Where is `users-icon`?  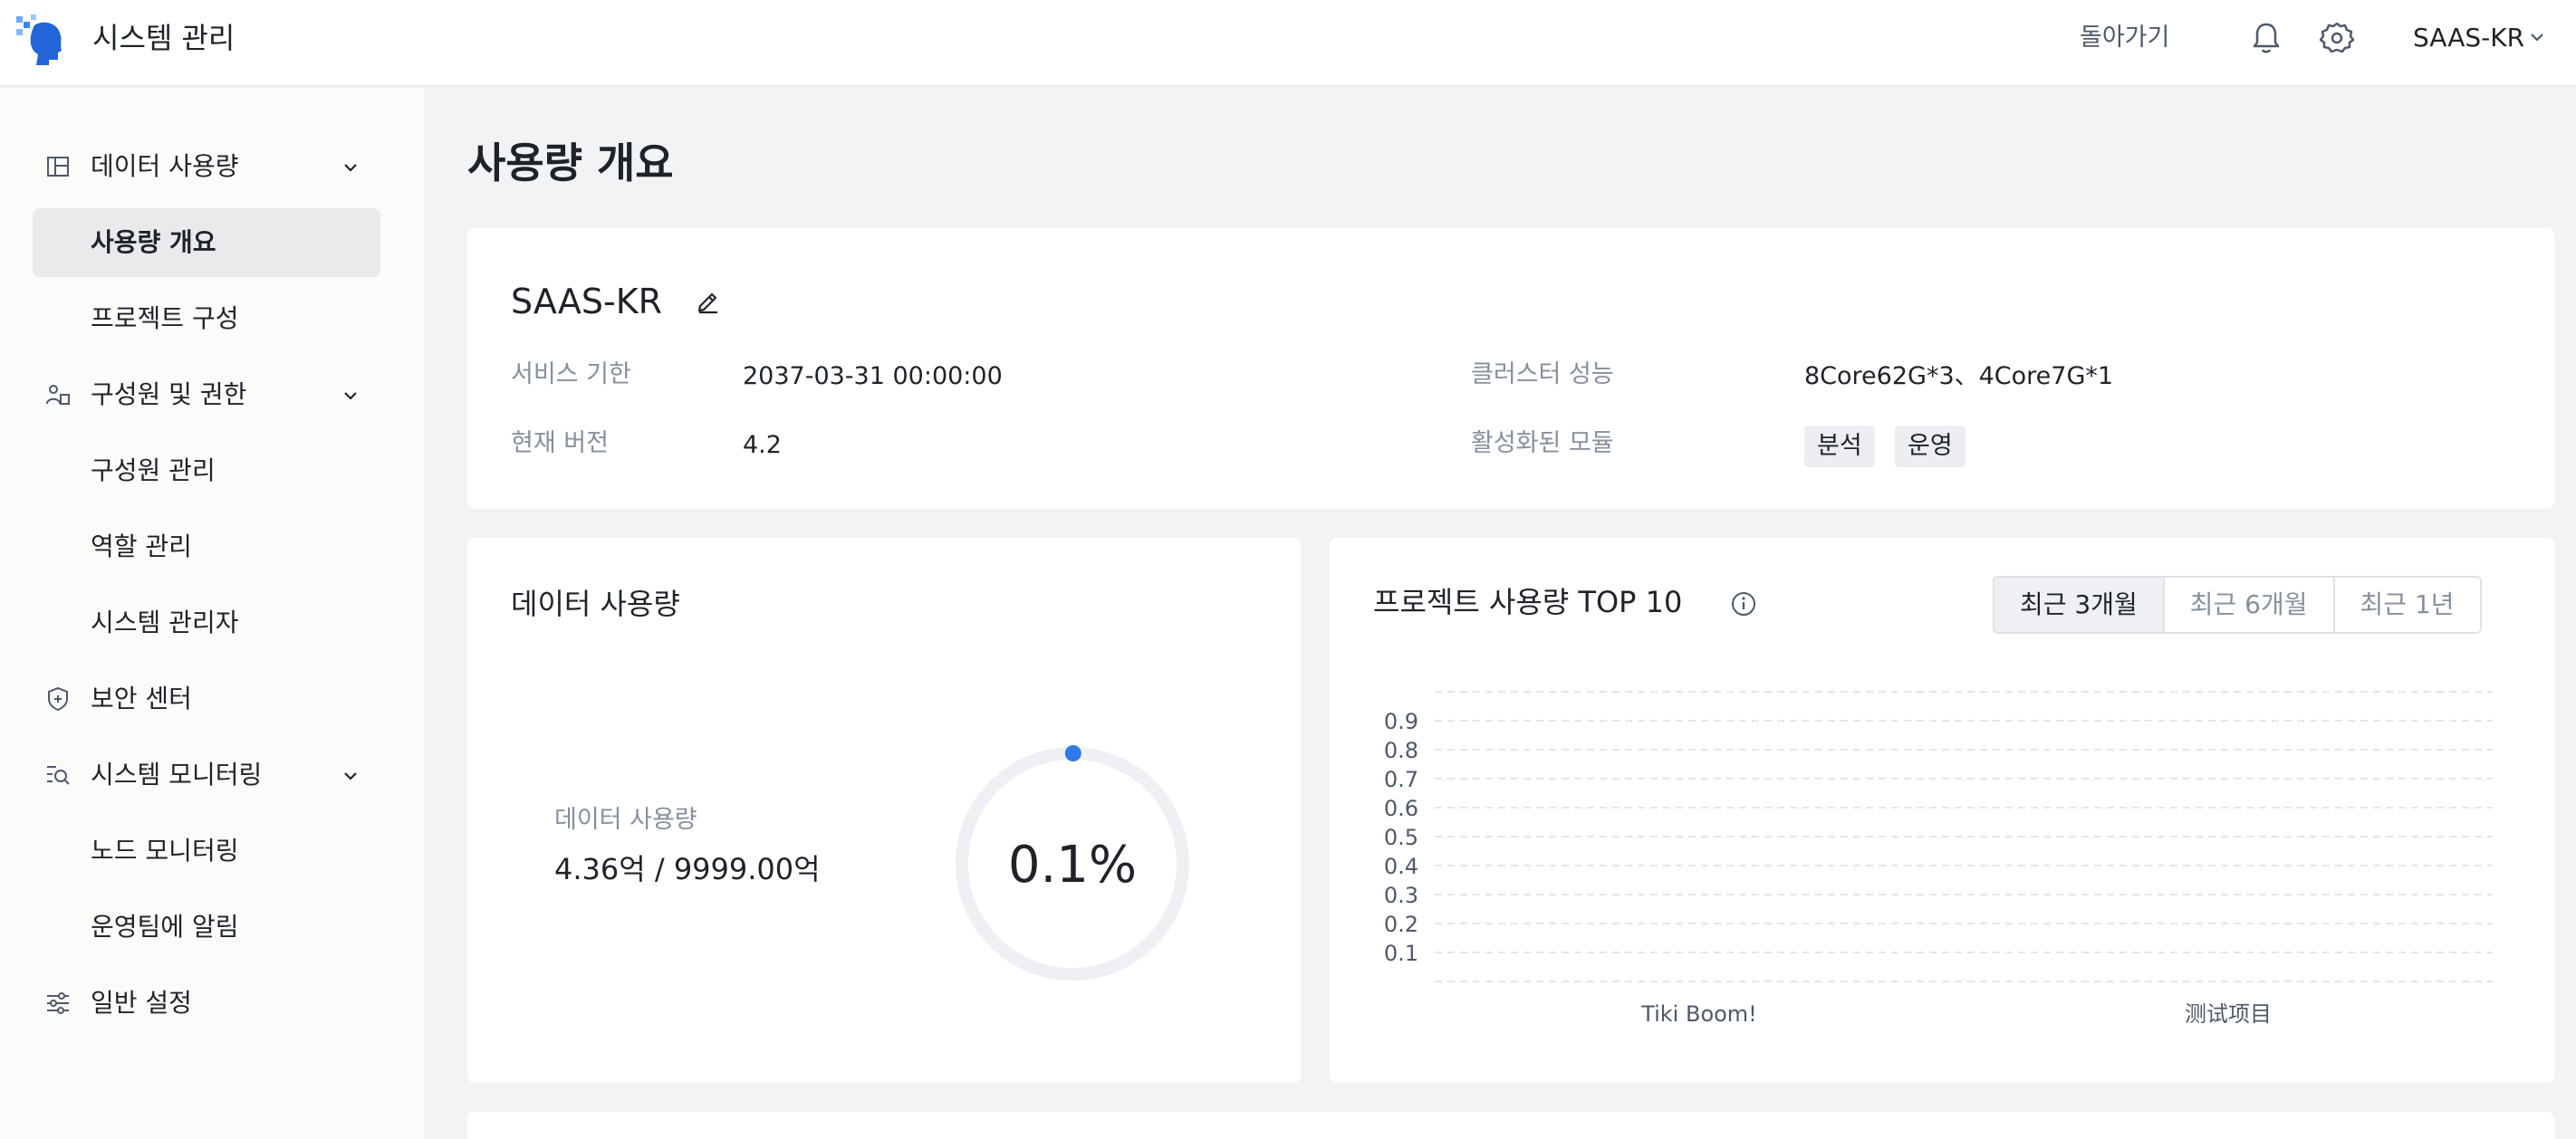
users-icon is located at coordinates (58, 395).